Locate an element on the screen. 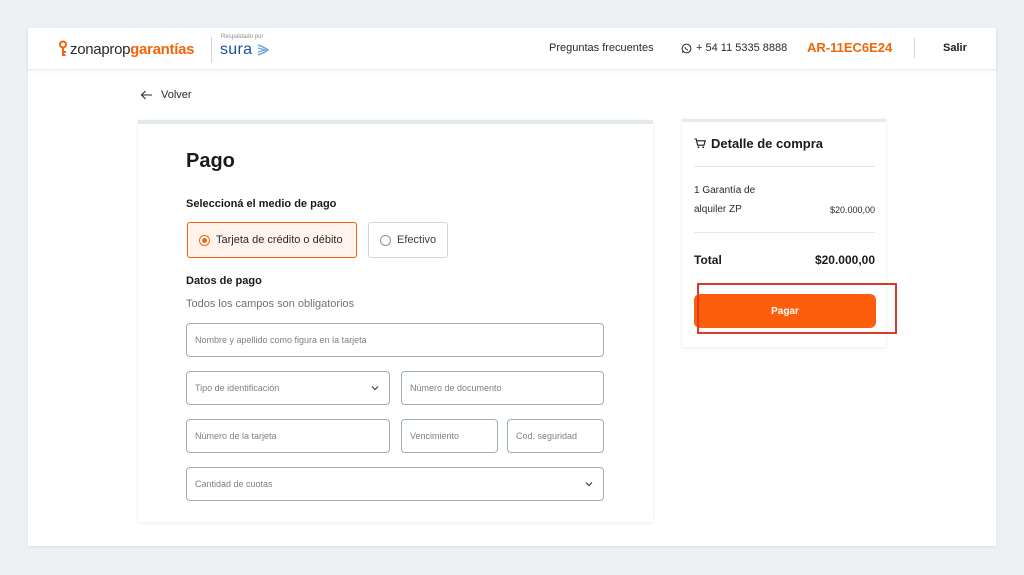 The width and height of the screenshot is (1024, 575). arrow-left-icon is located at coordinates (146, 95).